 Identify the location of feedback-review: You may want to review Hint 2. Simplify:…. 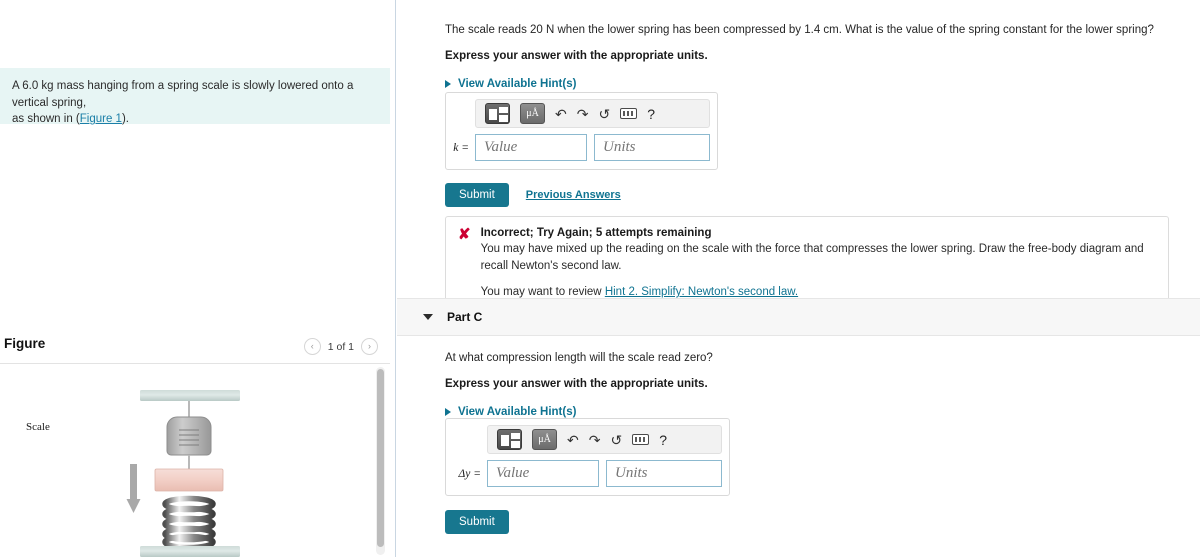
(818, 292).